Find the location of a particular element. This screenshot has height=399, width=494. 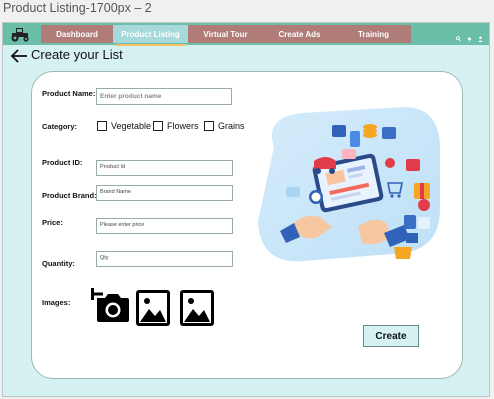

tab-product-listing: Product Listing is located at coordinates (150, 35).